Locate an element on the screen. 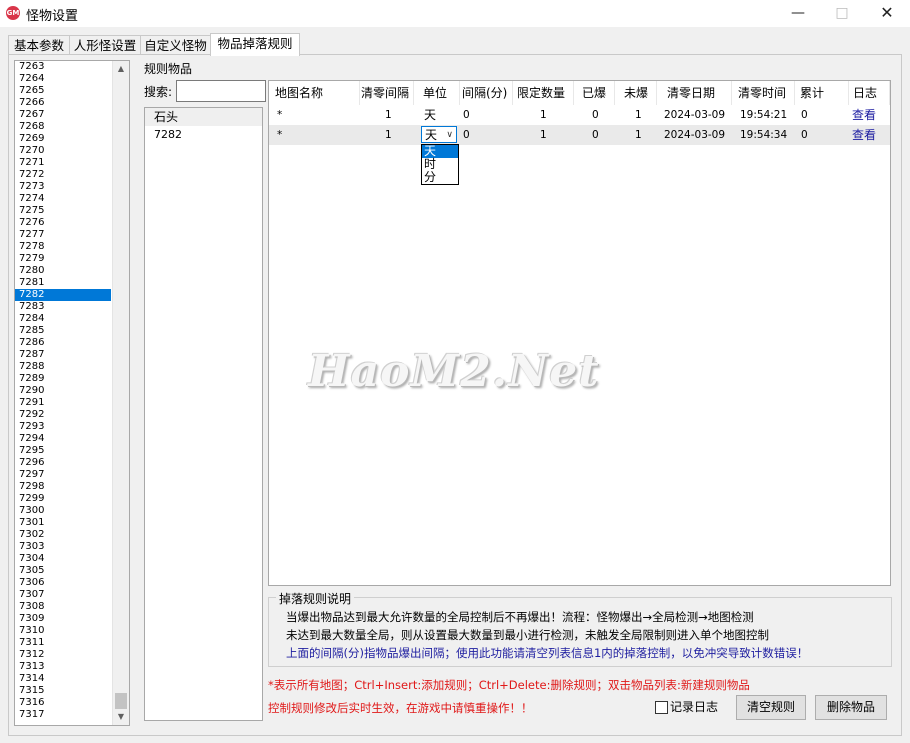  list-item: 7317 is located at coordinates (63, 715).